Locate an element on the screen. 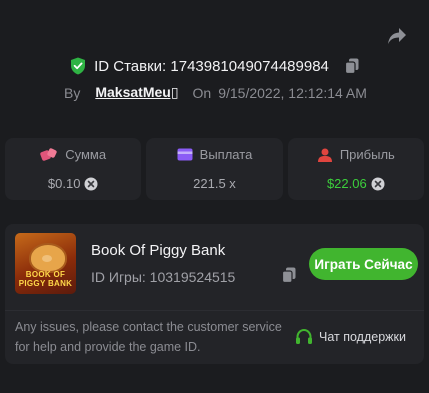 Image resolution: width=429 pixels, height=393 pixels. game-name: Book Of Piggy Bank is located at coordinates (158, 250).